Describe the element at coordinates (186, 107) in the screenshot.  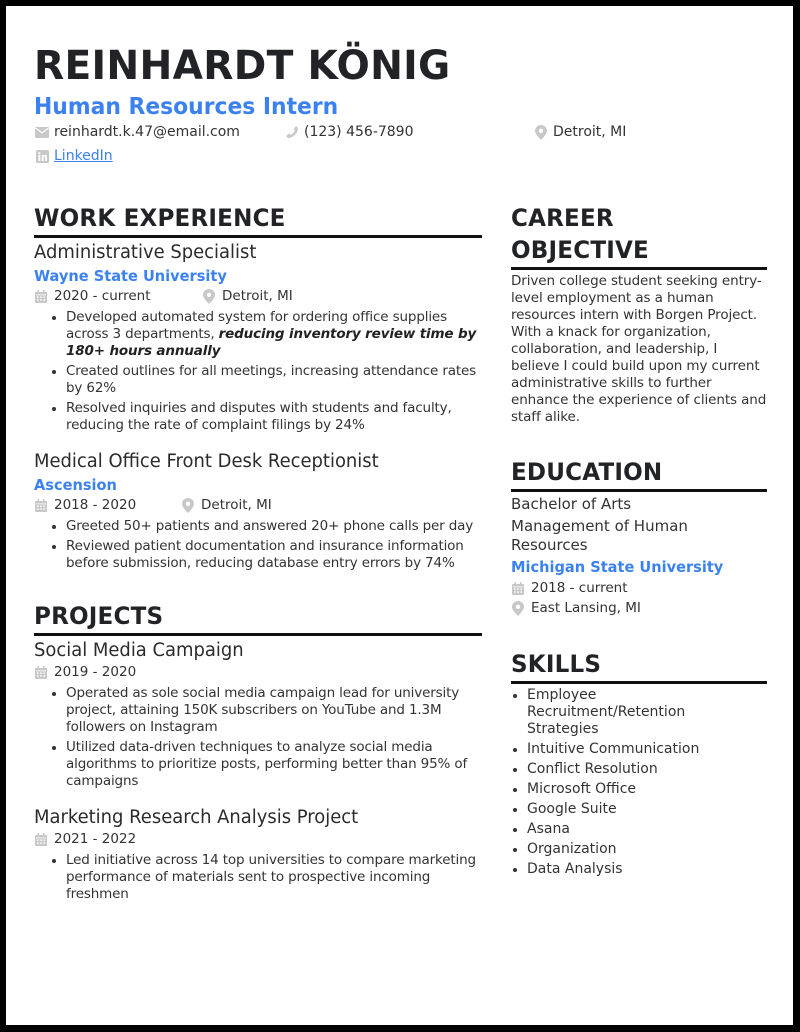
I see `candidate-title: Human Resources Intern` at that location.